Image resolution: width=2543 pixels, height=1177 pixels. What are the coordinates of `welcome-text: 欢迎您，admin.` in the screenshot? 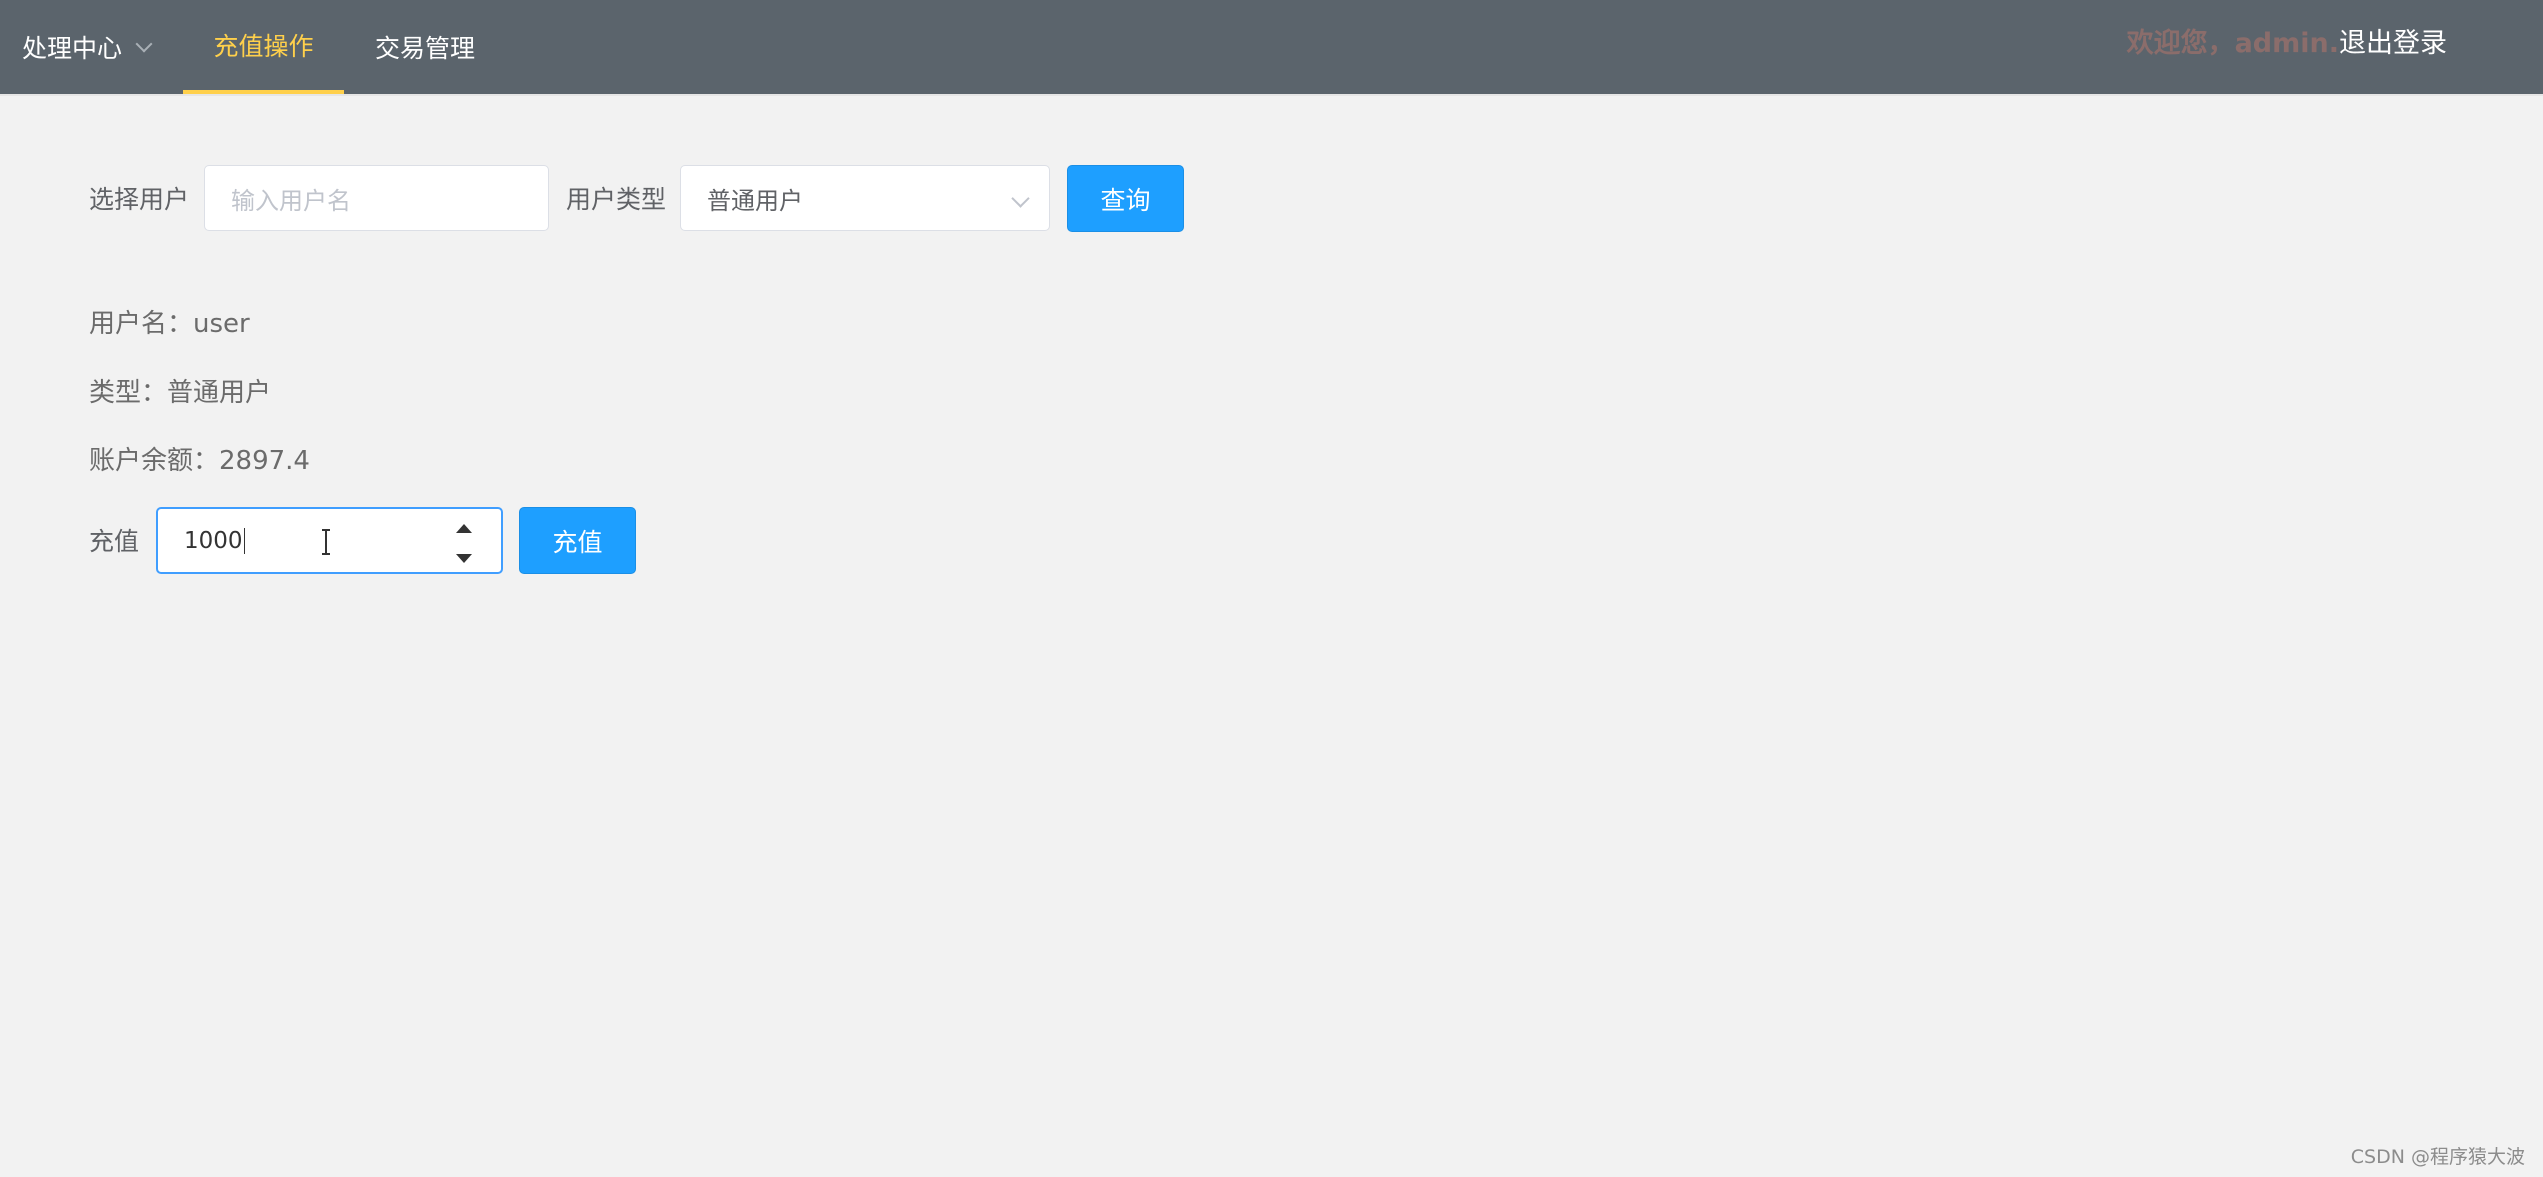 It's located at (2232, 43).